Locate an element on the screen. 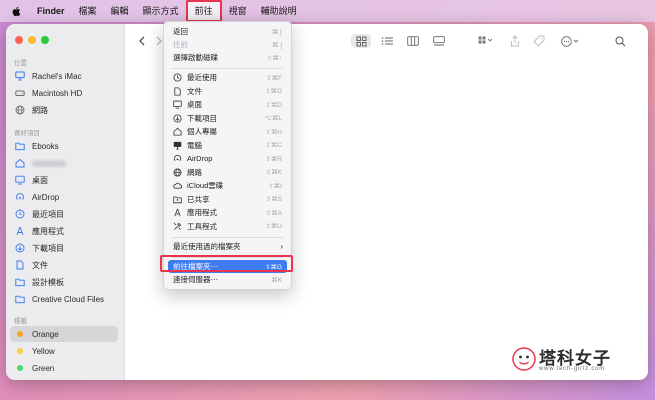  watermark-url: www.tech-girlz.com is located at coordinates (572, 369).